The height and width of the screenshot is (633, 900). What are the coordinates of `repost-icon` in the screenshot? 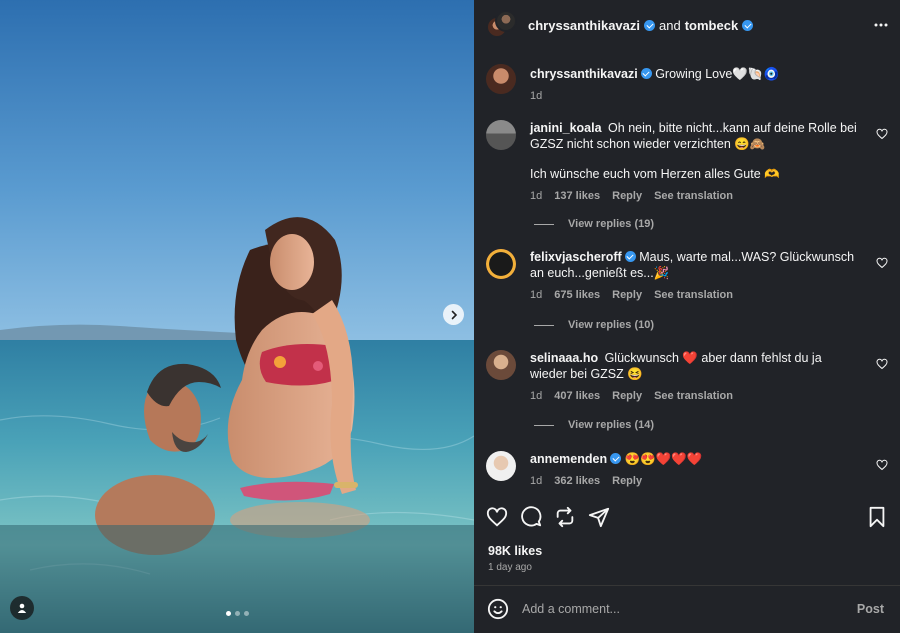 It's located at (565, 517).